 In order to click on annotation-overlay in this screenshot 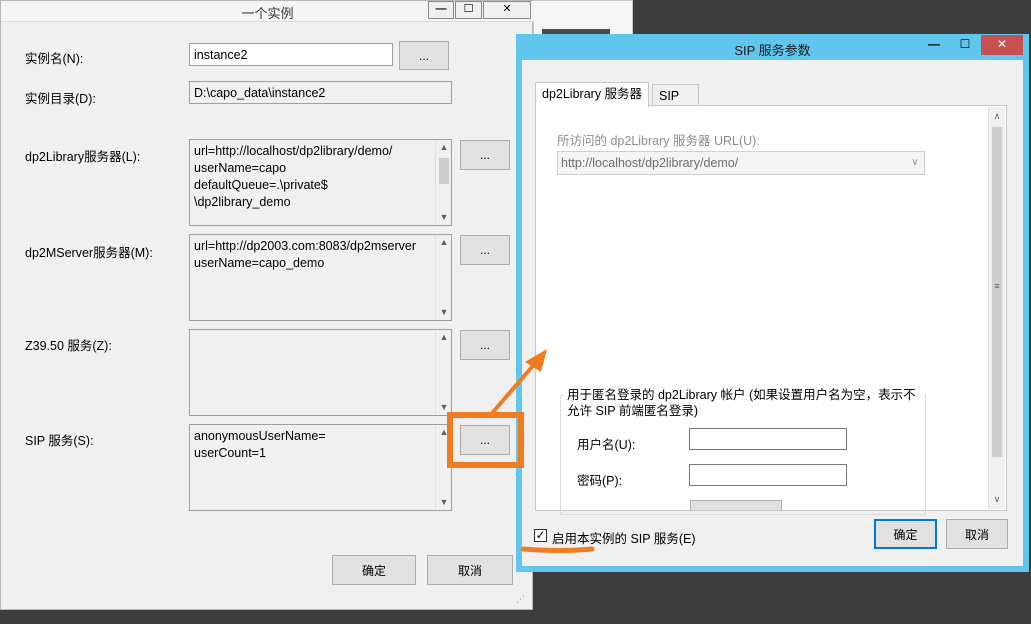, I will do `click(521, 451)`.